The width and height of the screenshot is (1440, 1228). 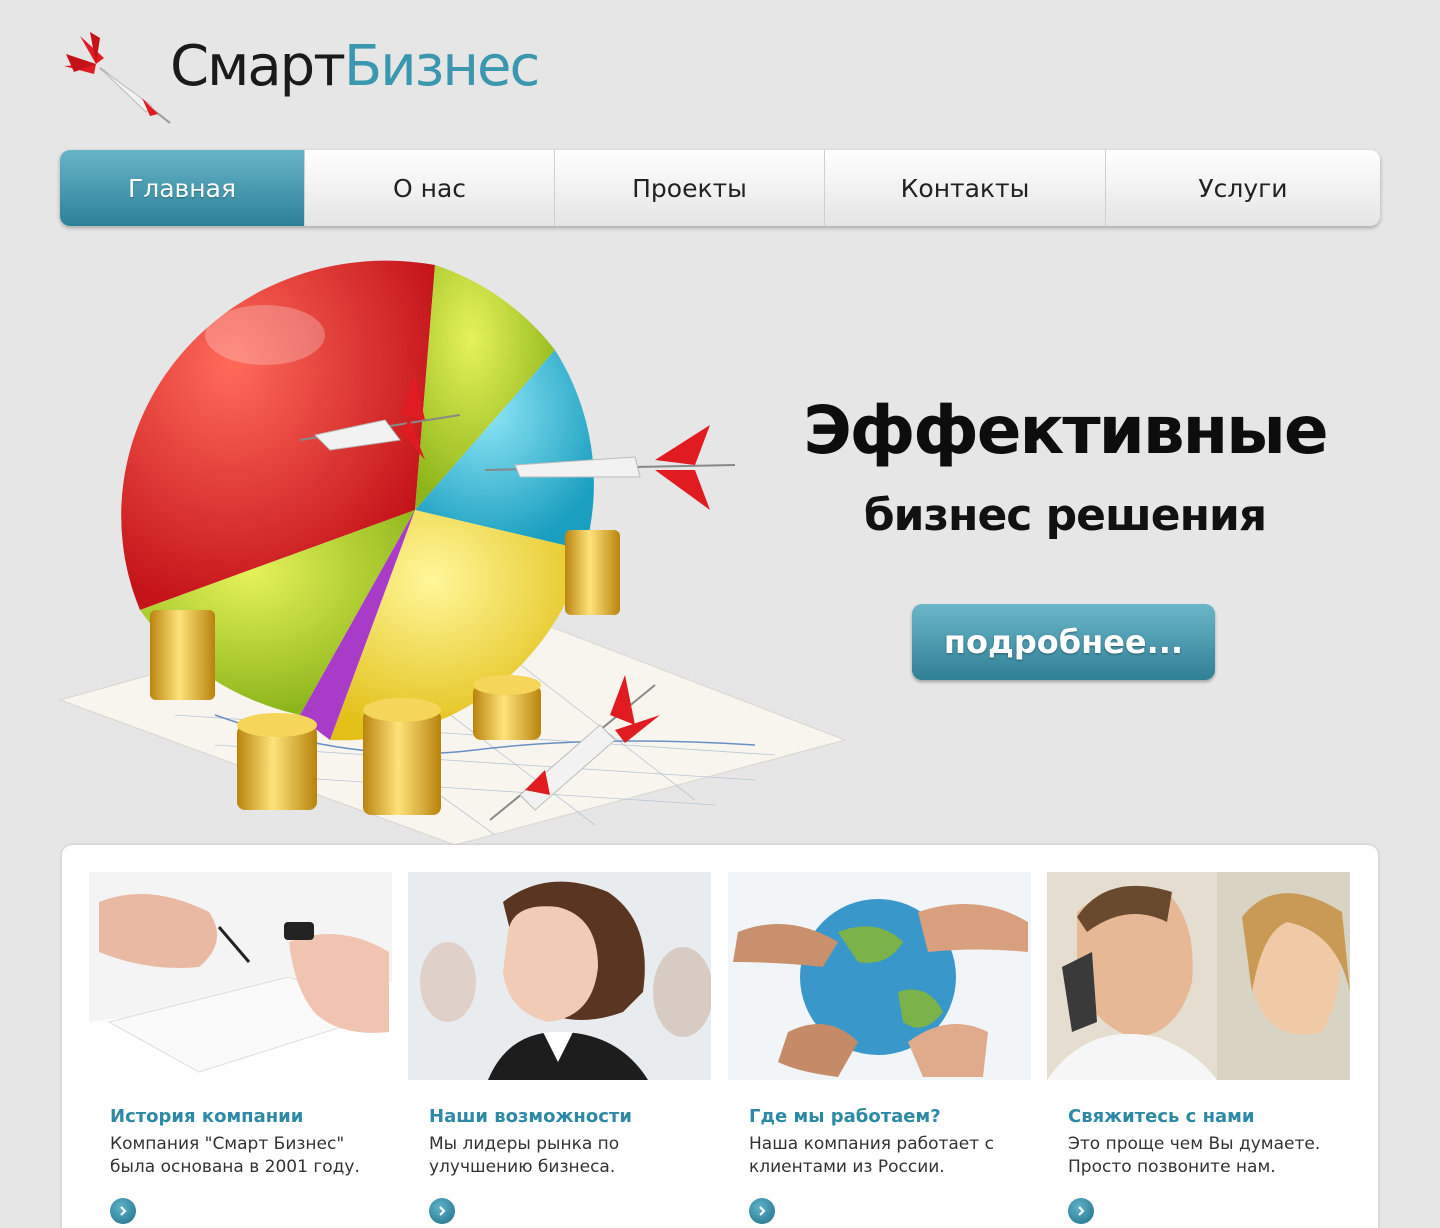 What do you see at coordinates (430, 188) in the screenshot?
I see `nav-item-about: О нас` at bounding box center [430, 188].